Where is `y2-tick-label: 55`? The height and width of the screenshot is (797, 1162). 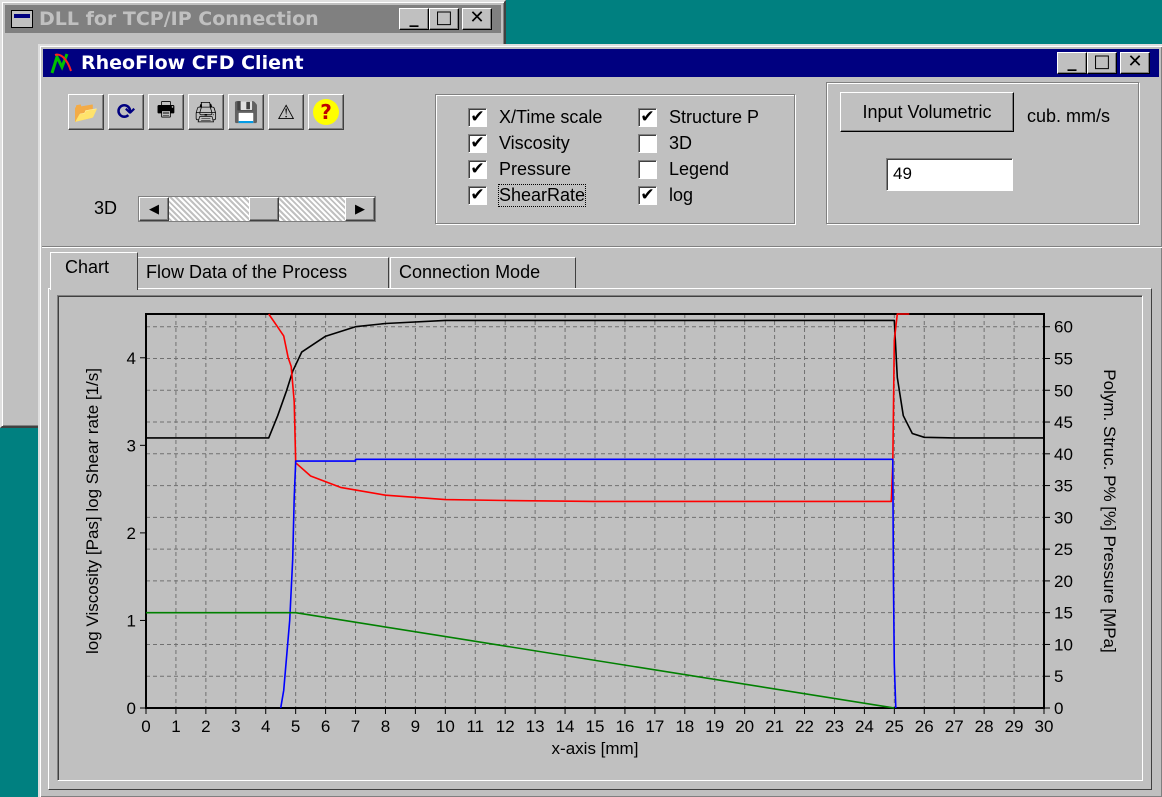 y2-tick-label: 55 is located at coordinates (1063, 358).